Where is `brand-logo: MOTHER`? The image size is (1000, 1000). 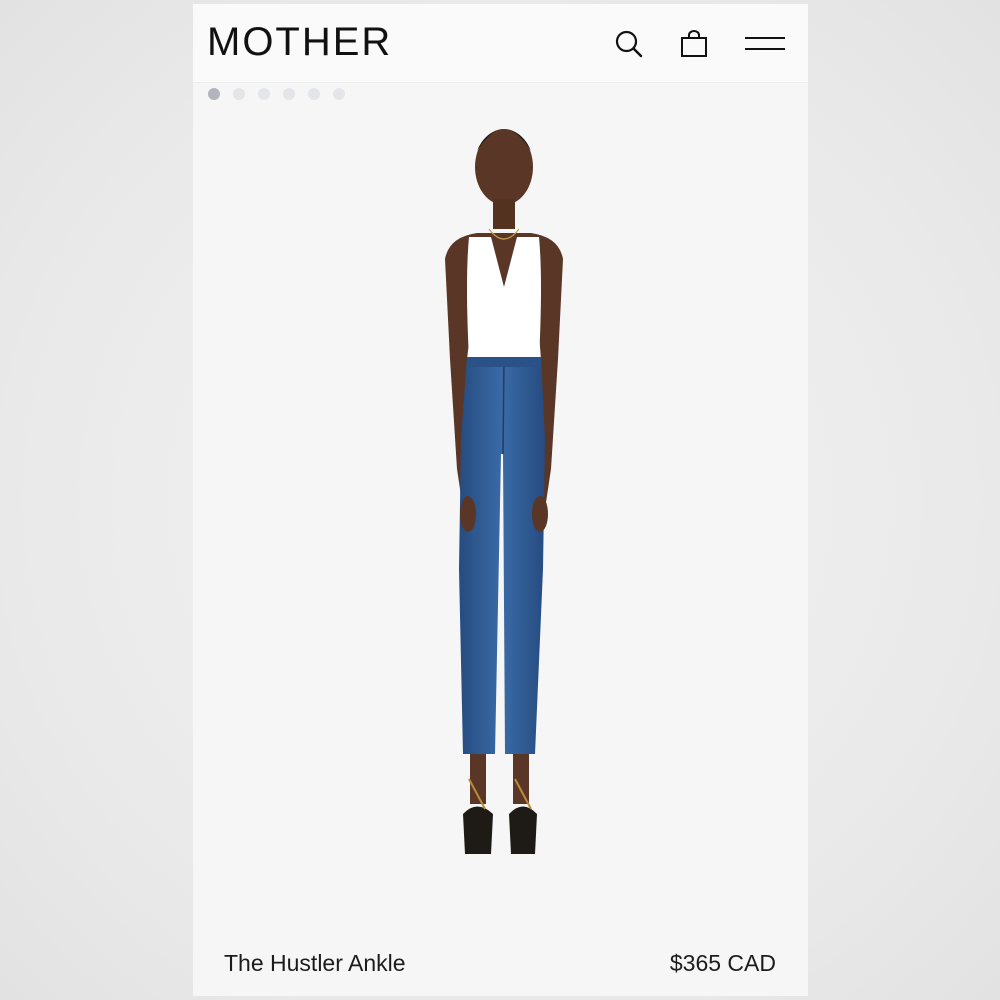
brand-logo: MOTHER is located at coordinates (299, 42).